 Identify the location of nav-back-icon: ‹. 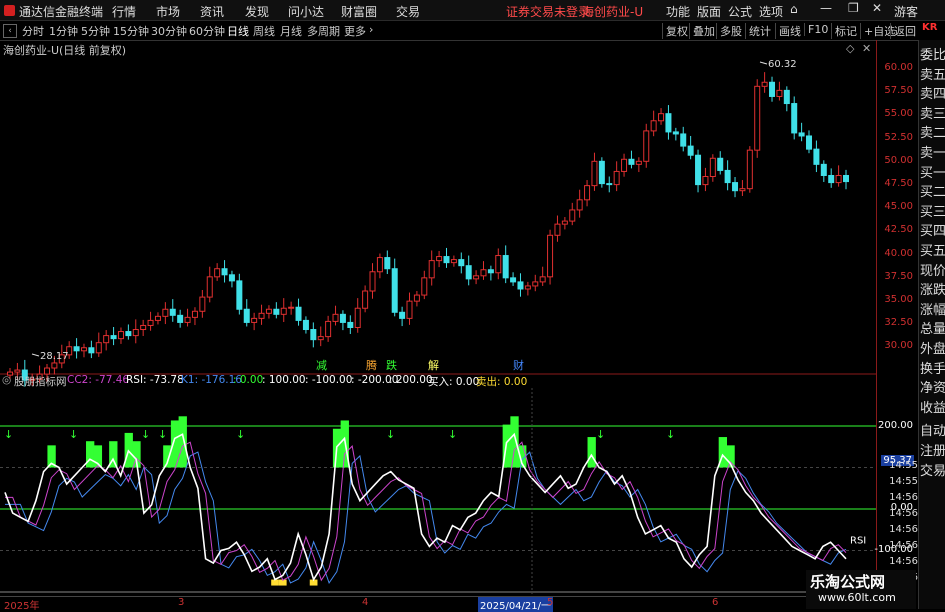
(10, 31).